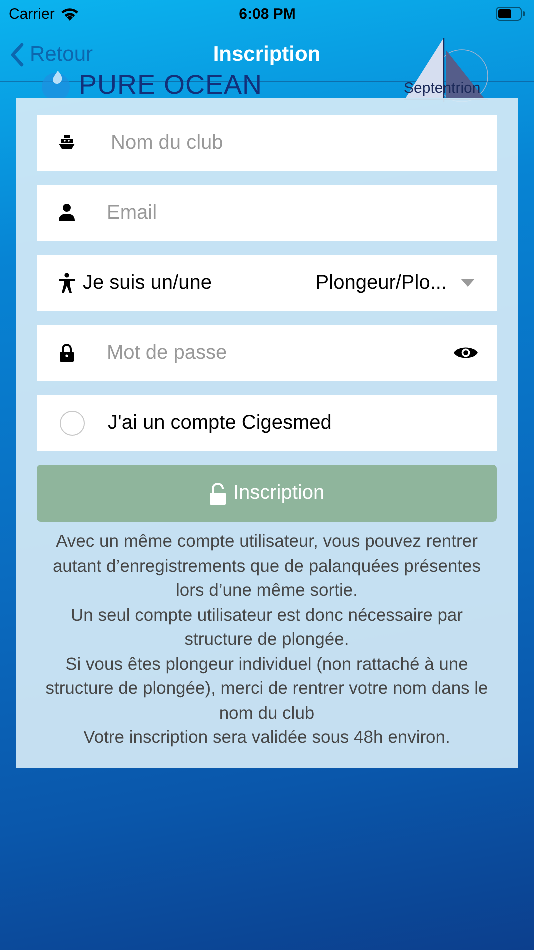 This screenshot has height=950, width=534. I want to click on text-box: Email, so click(267, 213).